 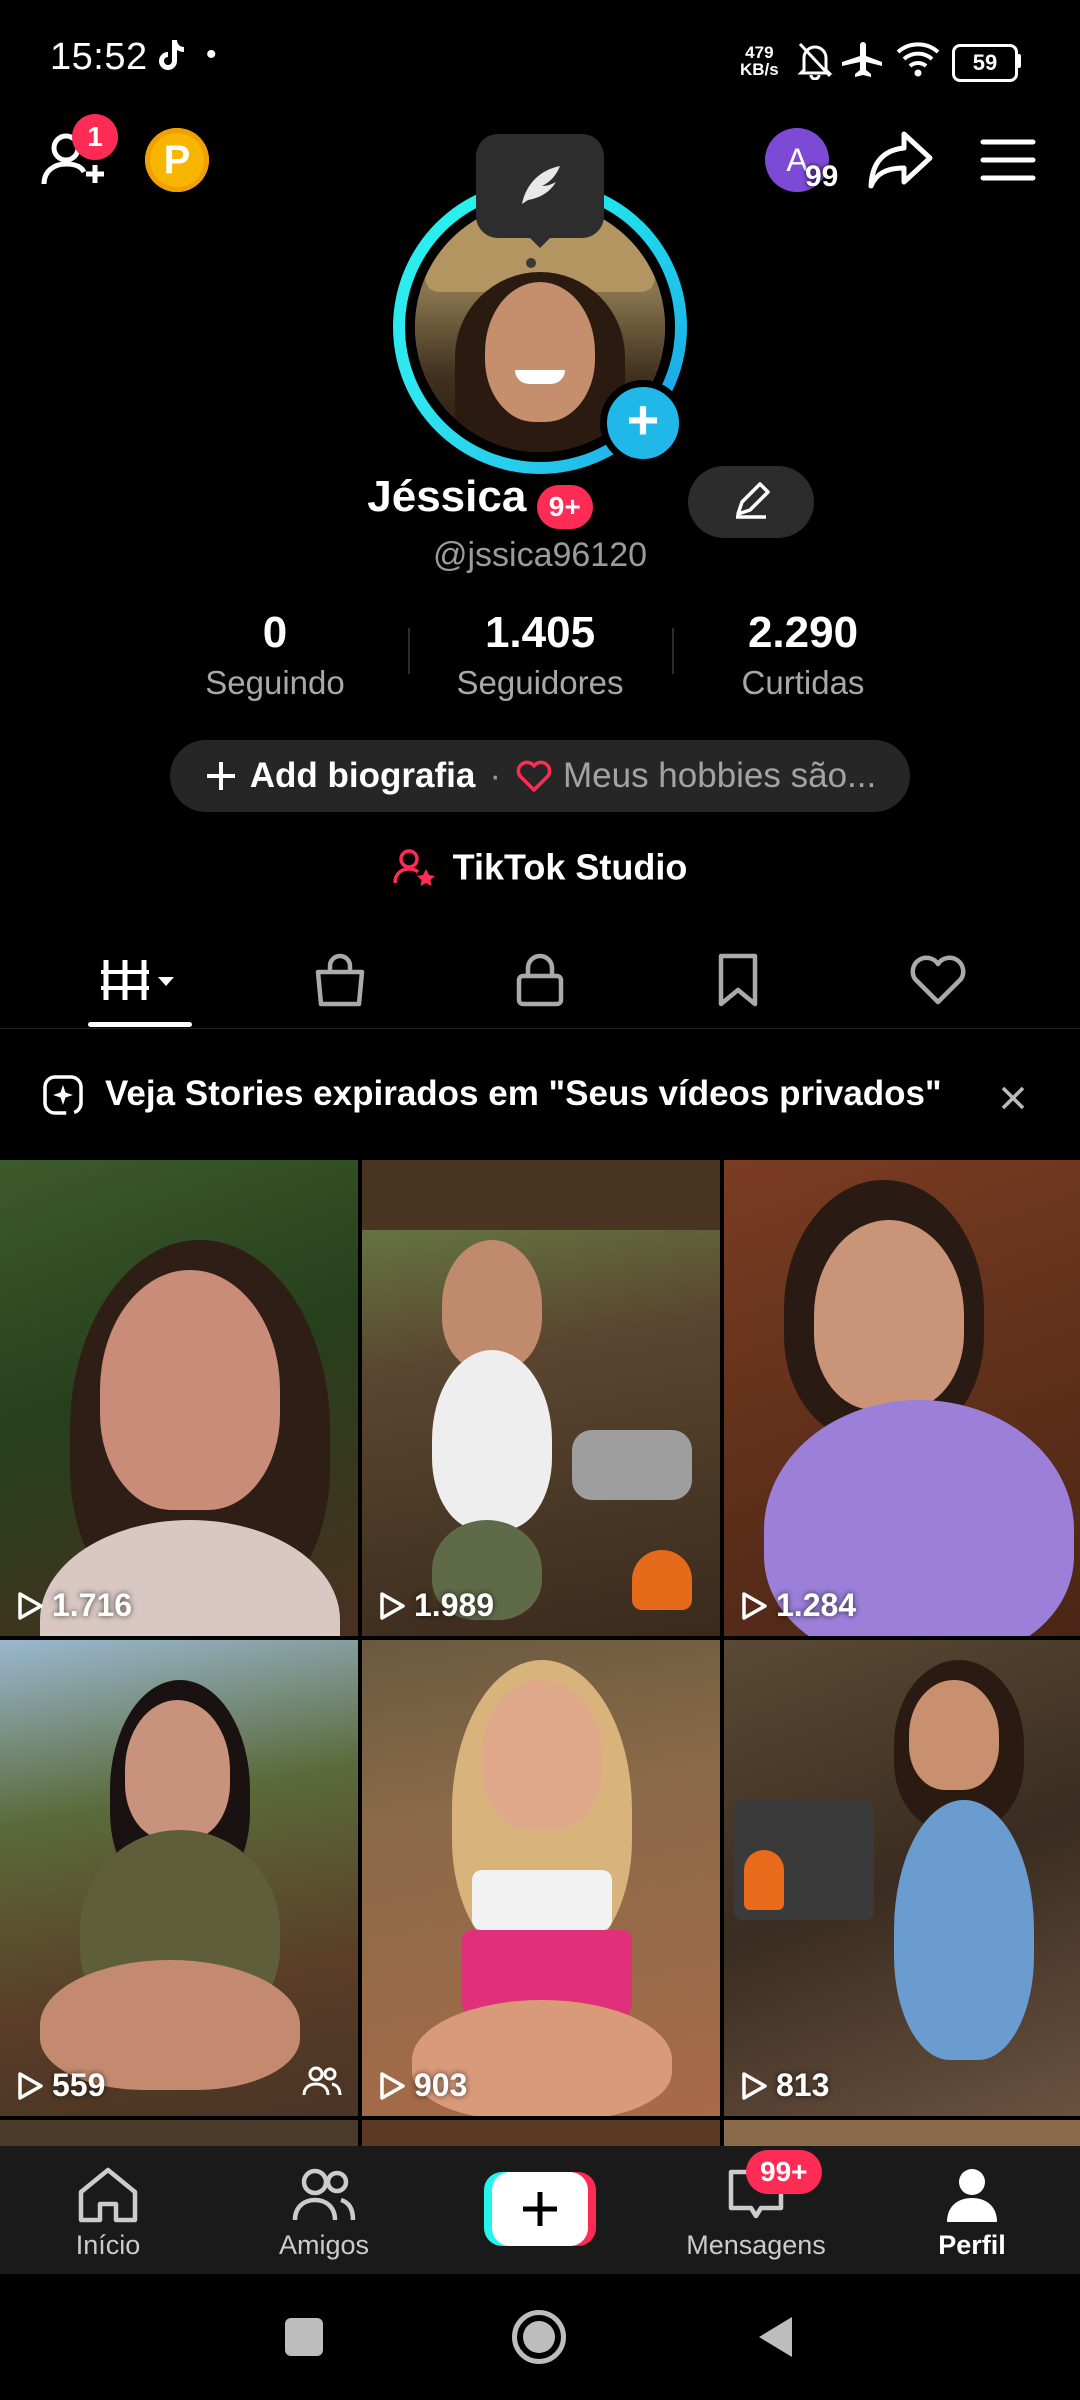 I want to click on add-story-button: +, so click(x=643, y=423).